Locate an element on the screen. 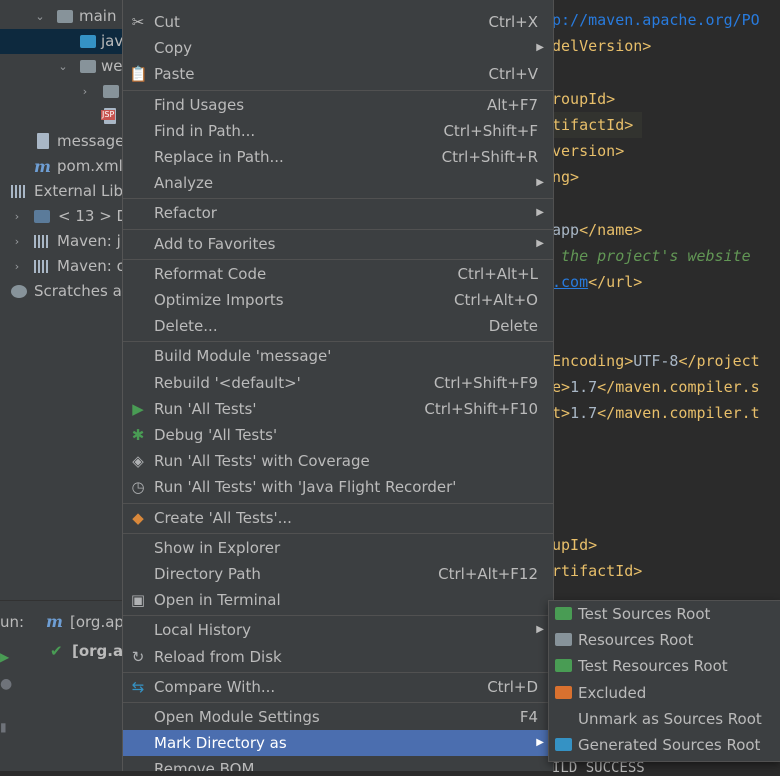 The width and height of the screenshot is (780, 776). submenu-item-test-sources-root: Test Sources Root is located at coordinates (664, 614).